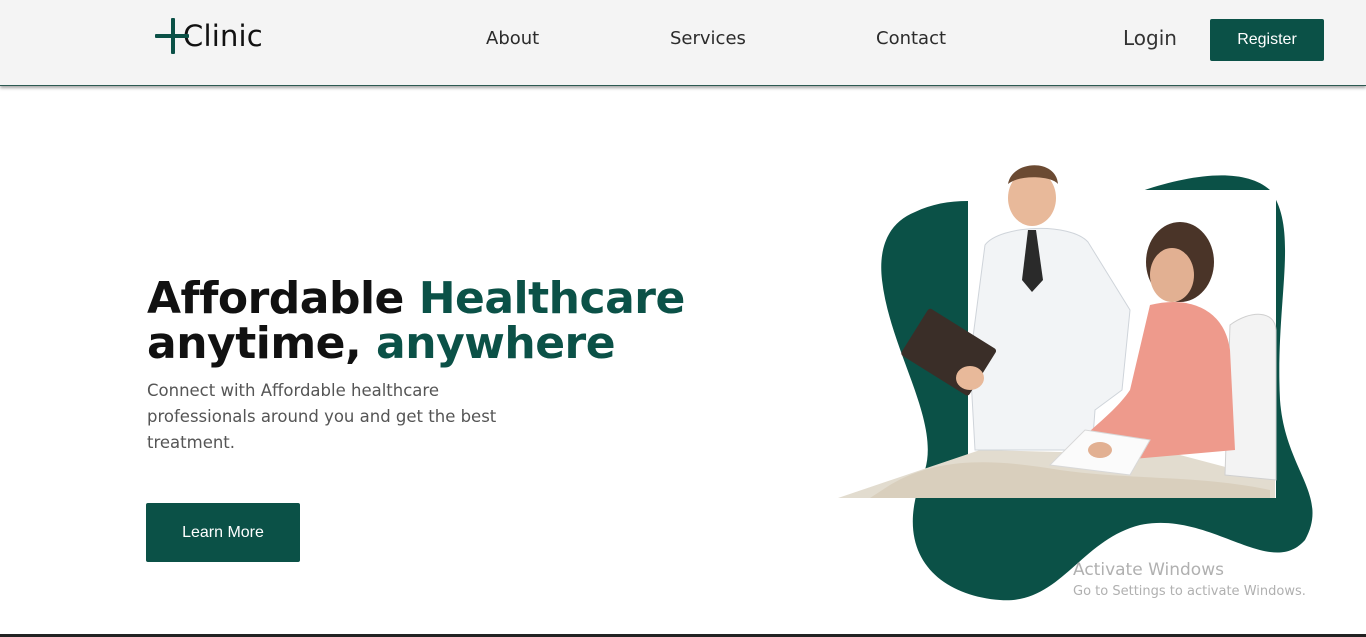 This screenshot has width=1366, height=637. Describe the element at coordinates (172, 36) in the screenshot. I see `plus-logo-icon` at that location.